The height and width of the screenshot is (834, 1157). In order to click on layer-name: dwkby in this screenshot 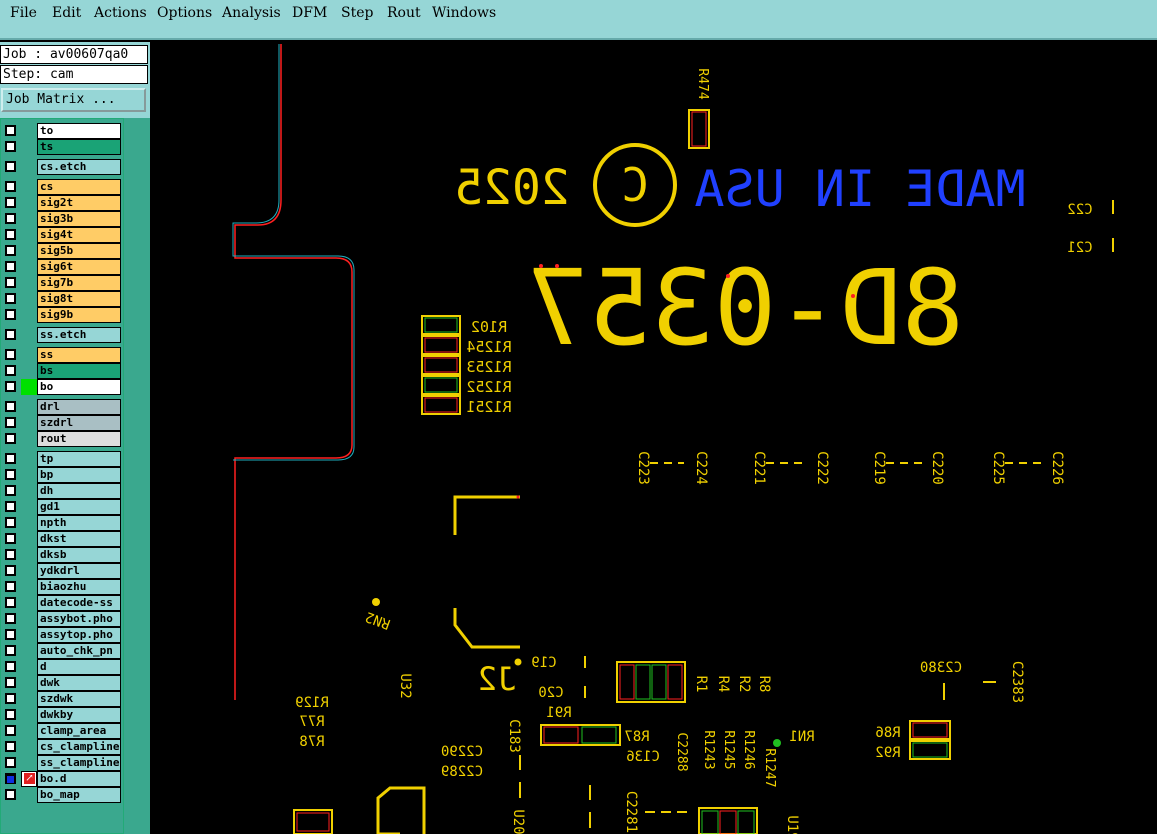, I will do `click(79, 715)`.